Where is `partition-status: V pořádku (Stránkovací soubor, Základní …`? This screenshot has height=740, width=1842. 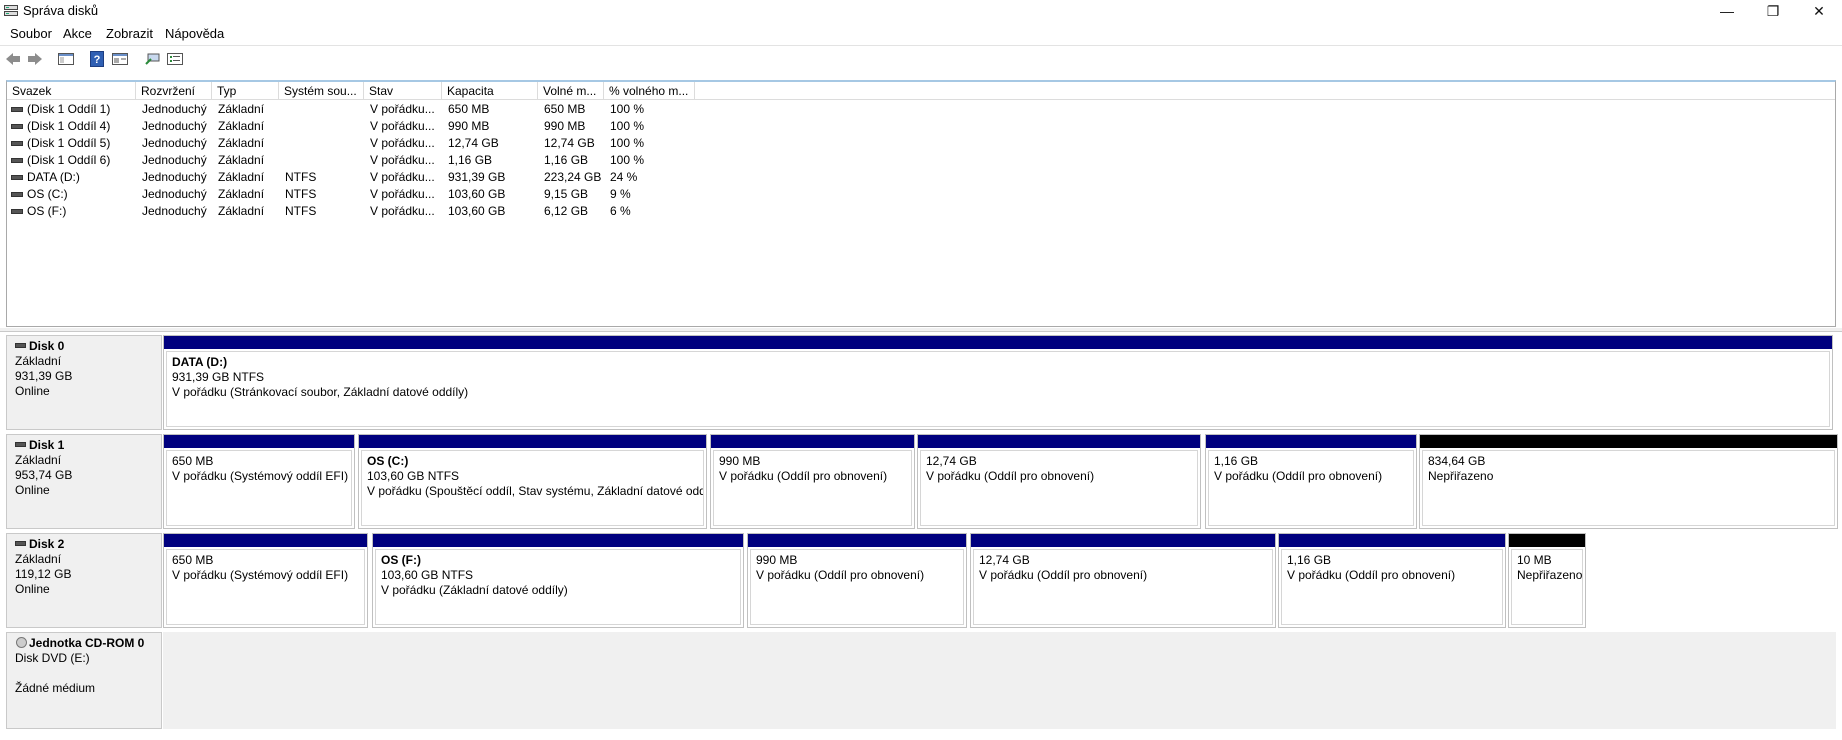 partition-status: V pořádku (Stránkovací soubor, Základní … is located at coordinates (320, 392).